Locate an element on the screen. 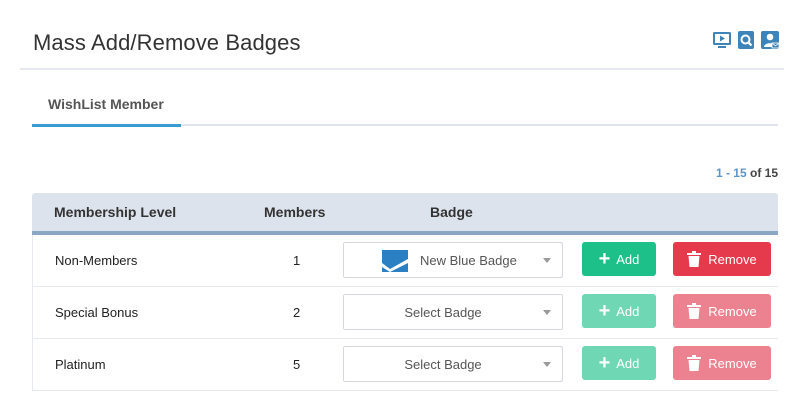 This screenshot has height=402, width=790. column-header-level: Membership Level is located at coordinates (115, 212).